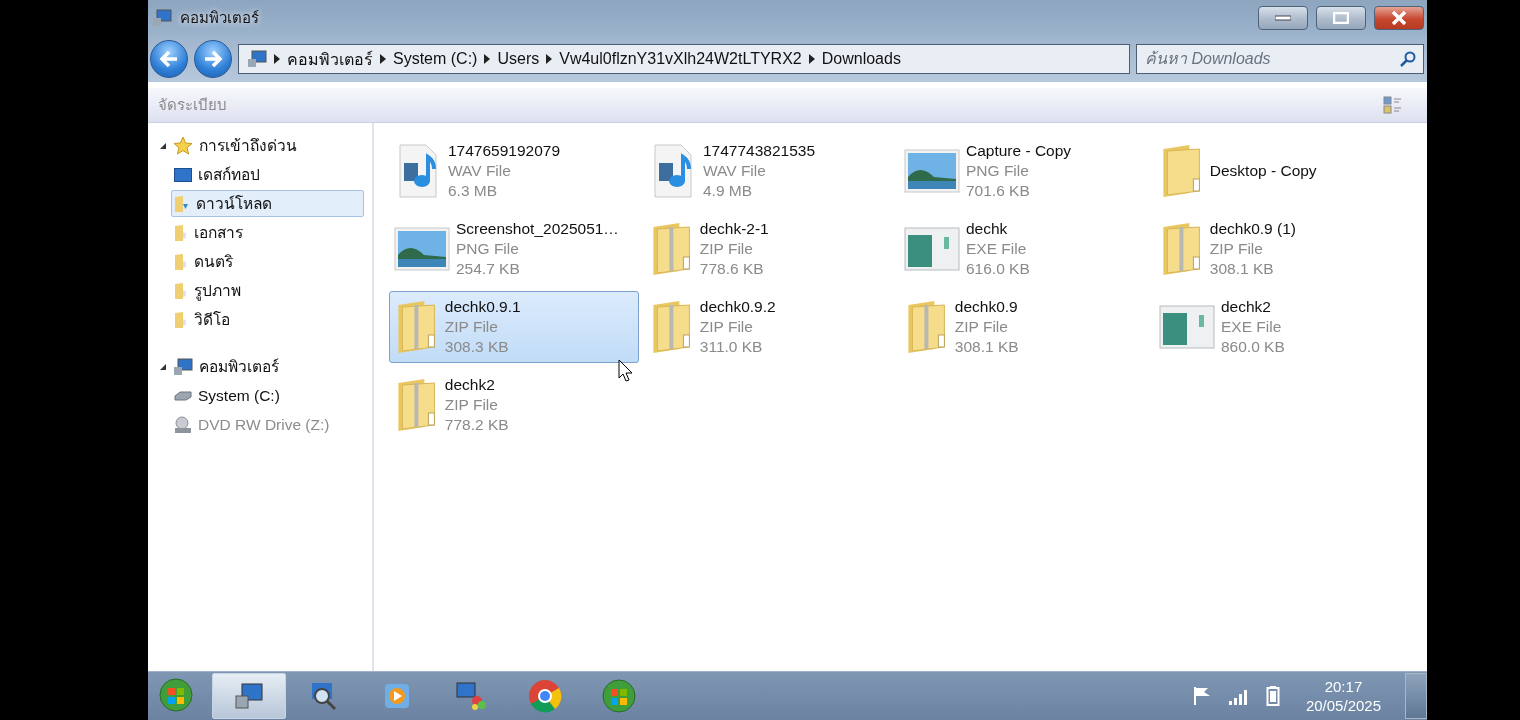 The image size is (1520, 720). What do you see at coordinates (769, 249) in the screenshot?
I see `file-item: dechk-2-1 ZIP File 778.6 KB` at bounding box center [769, 249].